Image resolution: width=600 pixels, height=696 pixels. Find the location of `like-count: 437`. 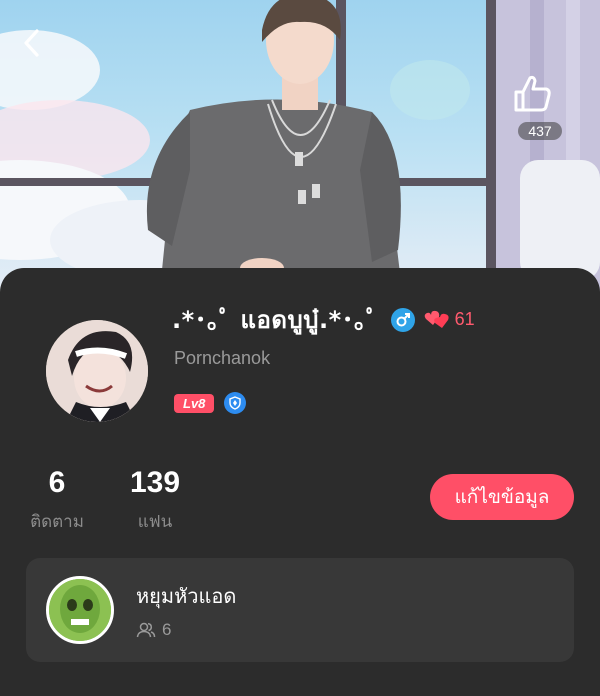

like-count: 437 is located at coordinates (540, 131).